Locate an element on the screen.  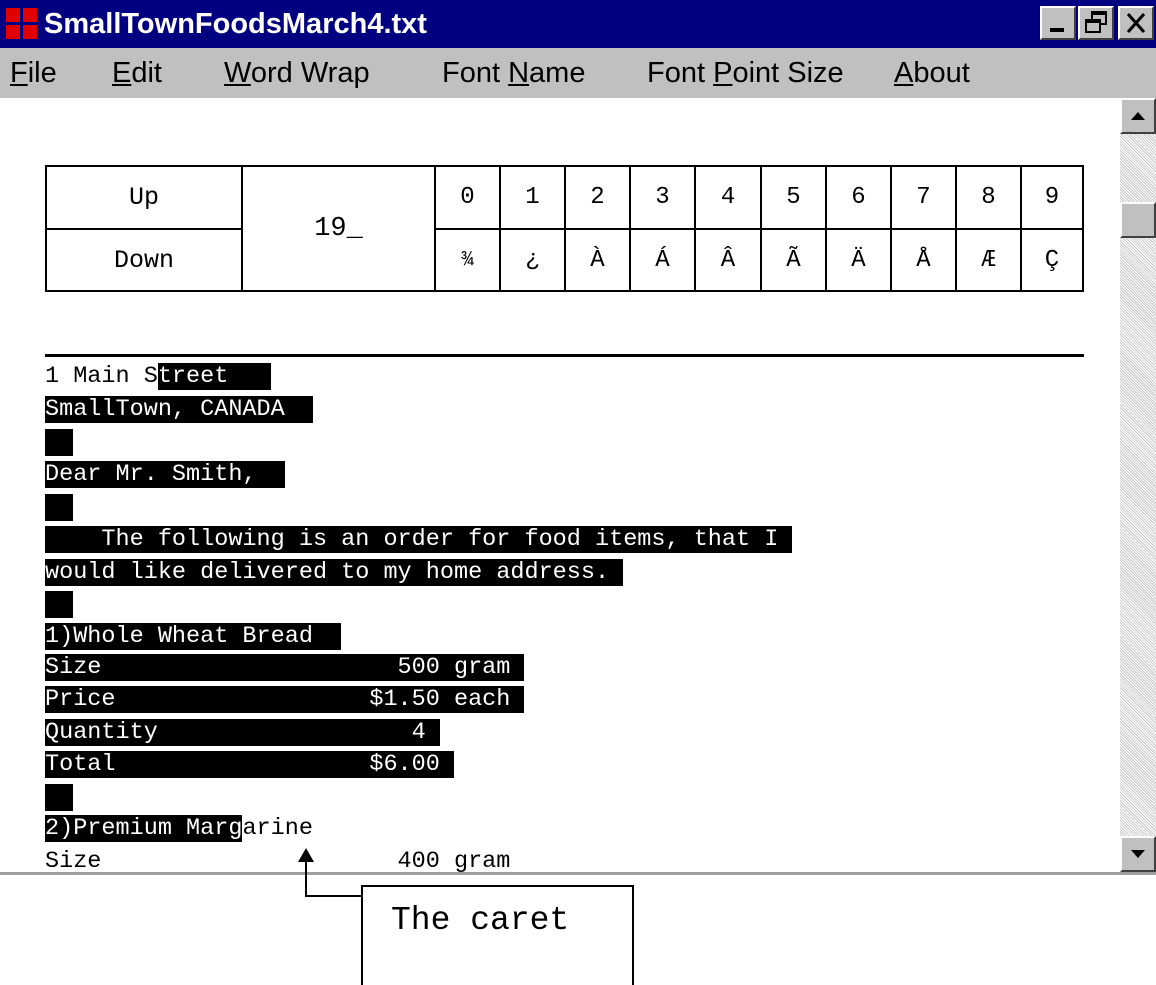
caret-callout: The caret is located at coordinates (497, 935).